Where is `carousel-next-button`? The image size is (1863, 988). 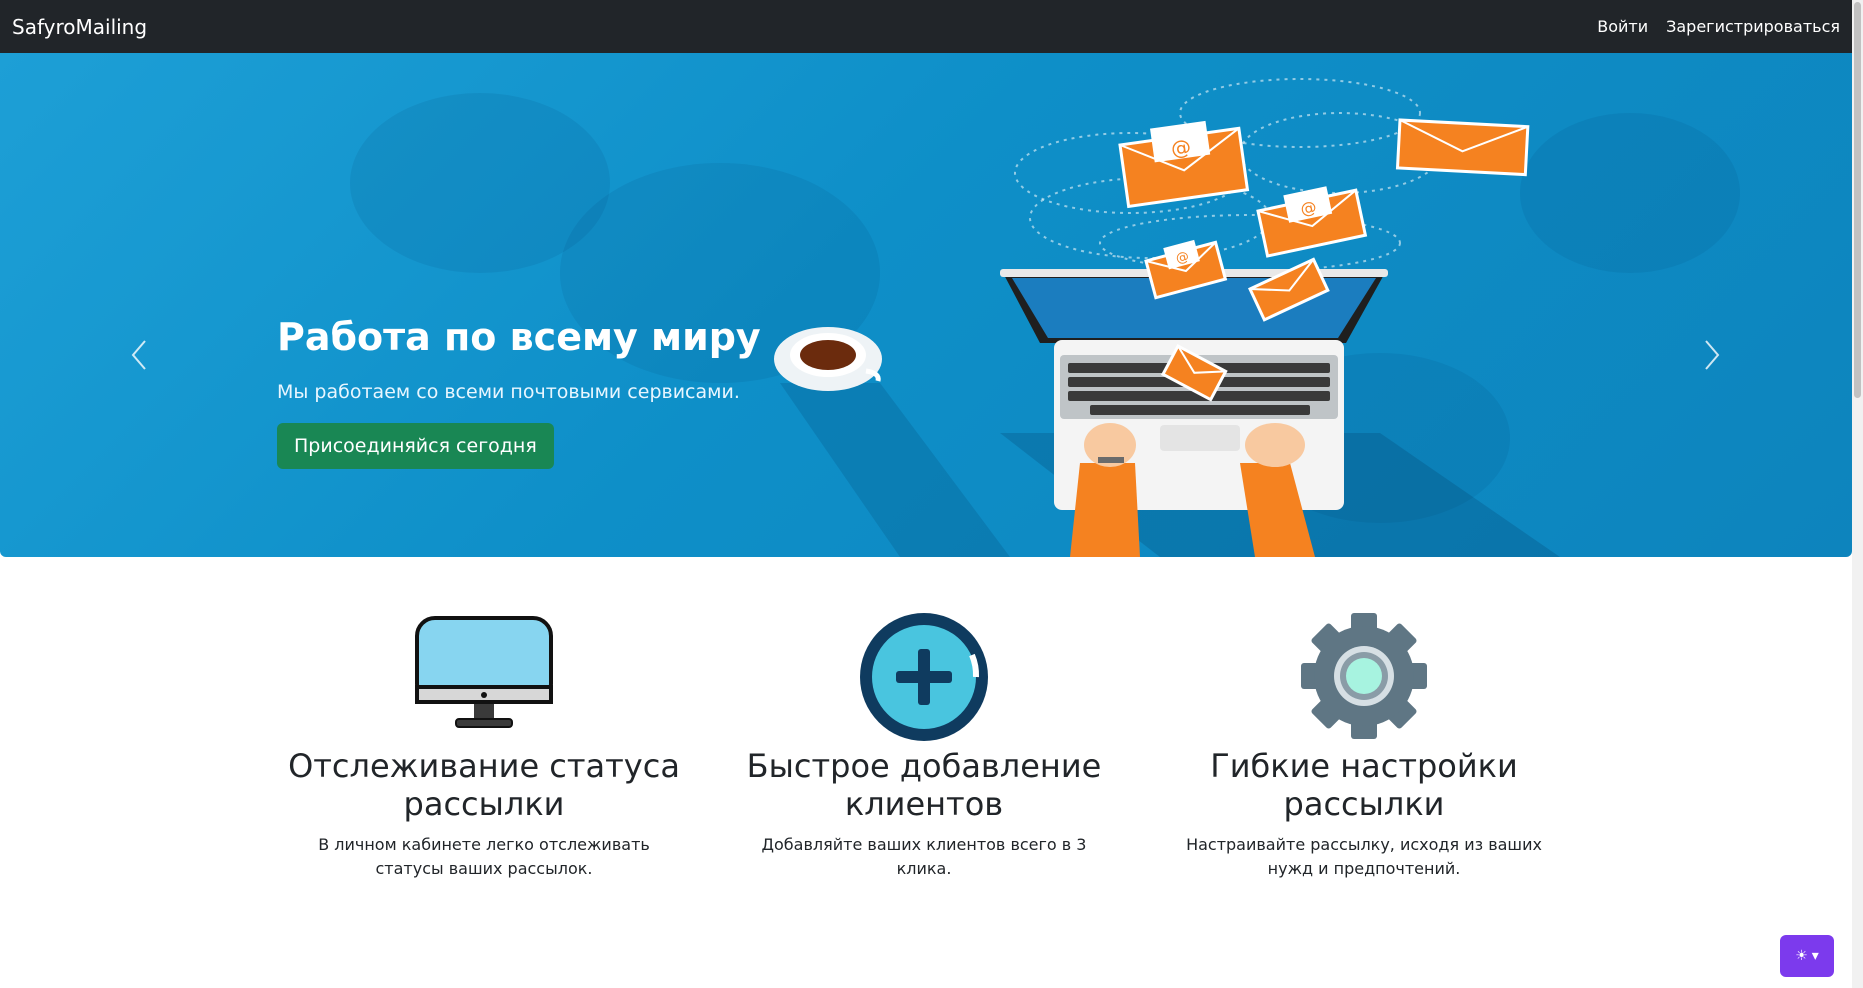 carousel-next-button is located at coordinates (1711, 355).